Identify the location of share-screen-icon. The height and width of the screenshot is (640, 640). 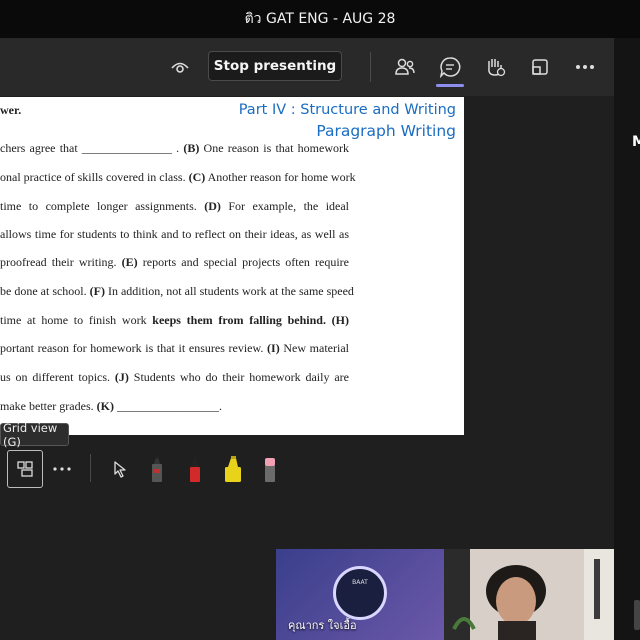
(540, 67).